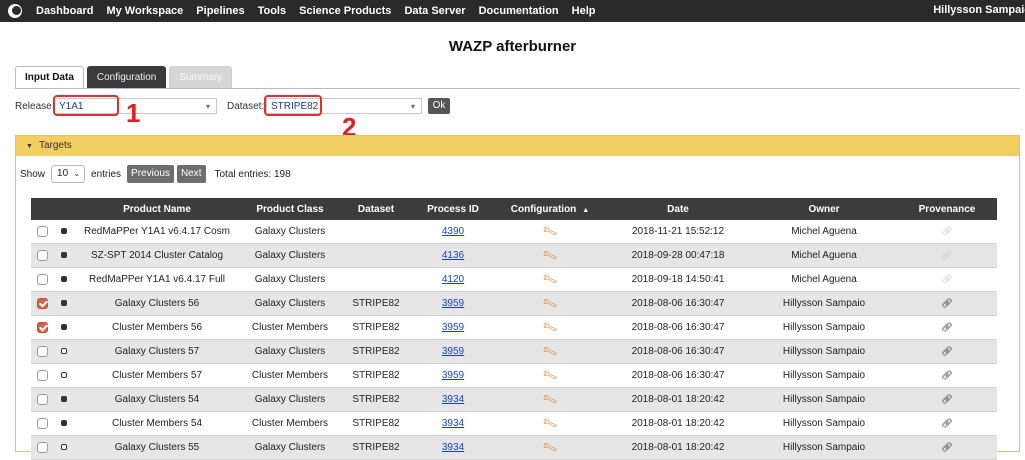 This screenshot has width=1025, height=460. What do you see at coordinates (157, 279) in the screenshot?
I see `cell-product-name: RedMaPPer Y1A1 v6.4.17 Full` at bounding box center [157, 279].